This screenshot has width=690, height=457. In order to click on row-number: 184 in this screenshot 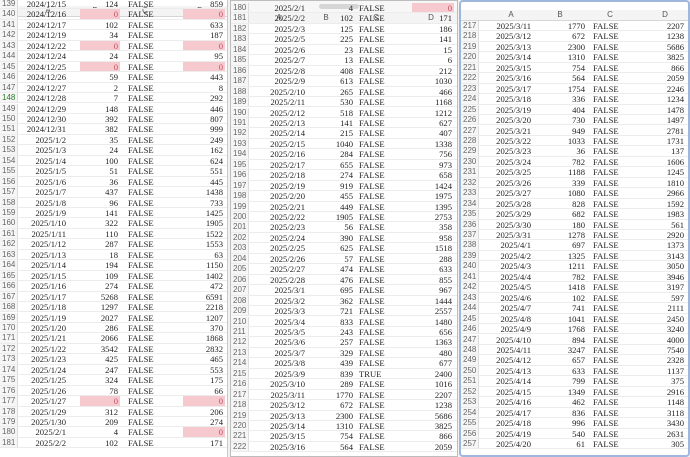, I will do `click(240, 49)`.